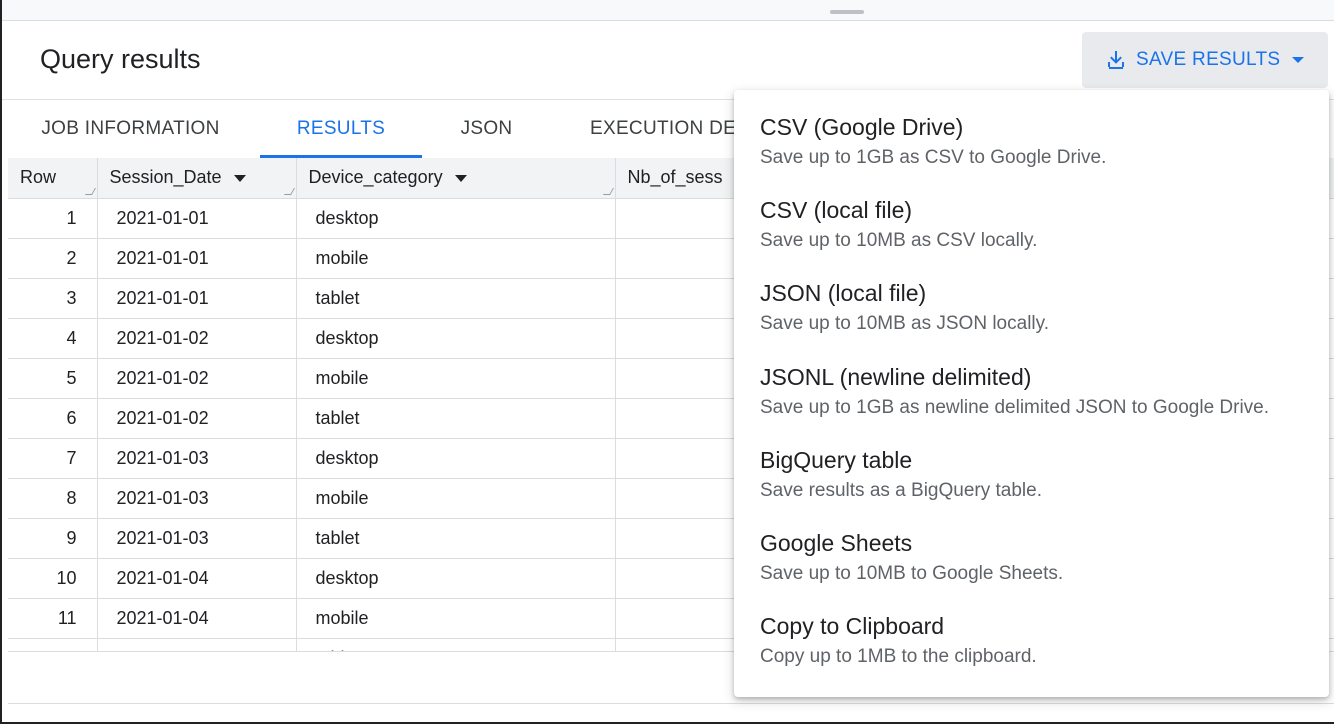 The image size is (1334, 728). I want to click on row-number-cell: 9, so click(53, 538).